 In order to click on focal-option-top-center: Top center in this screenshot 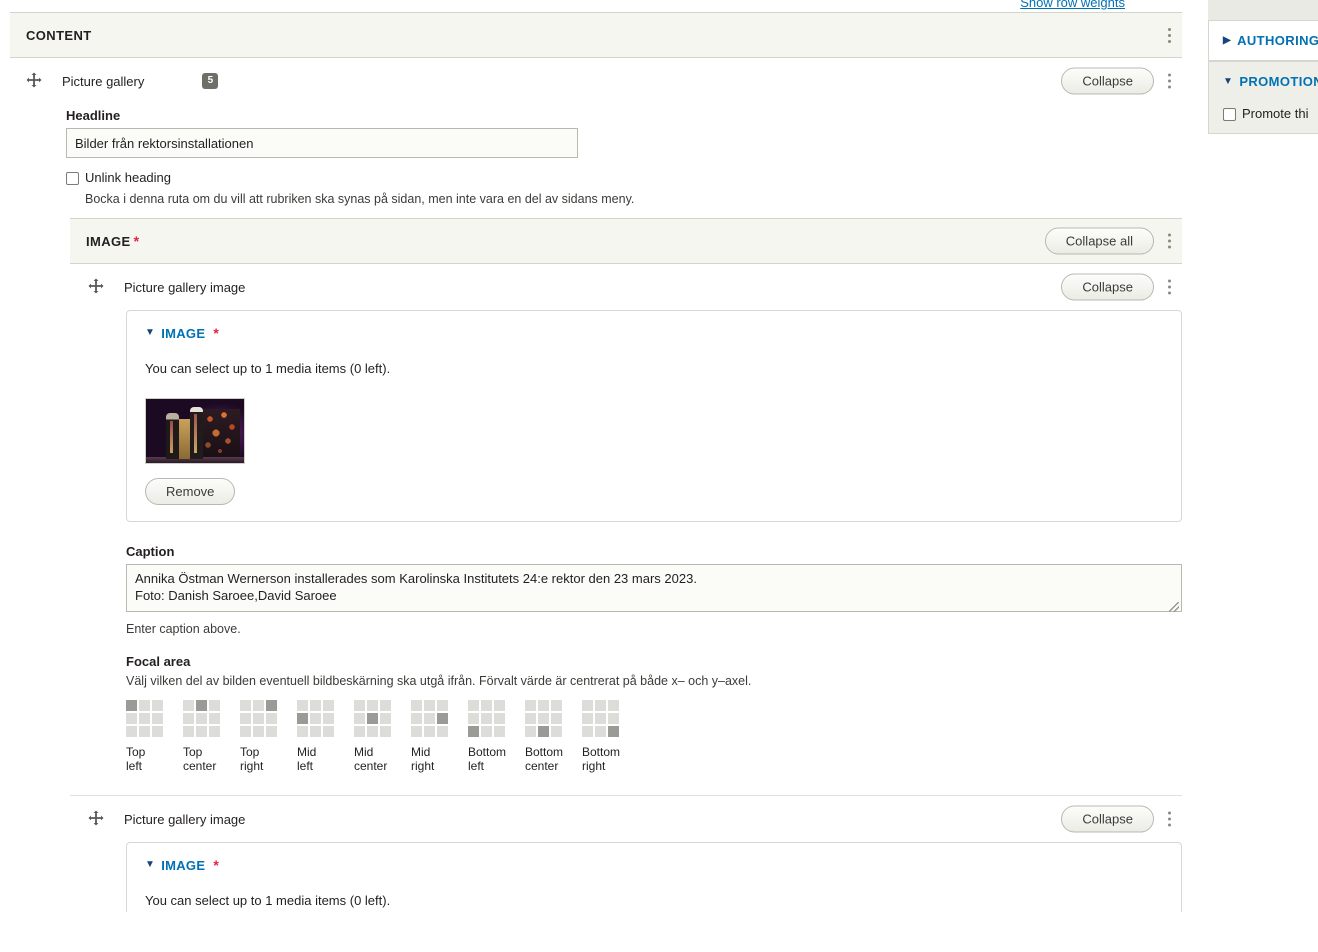, I will do `click(203, 736)`.